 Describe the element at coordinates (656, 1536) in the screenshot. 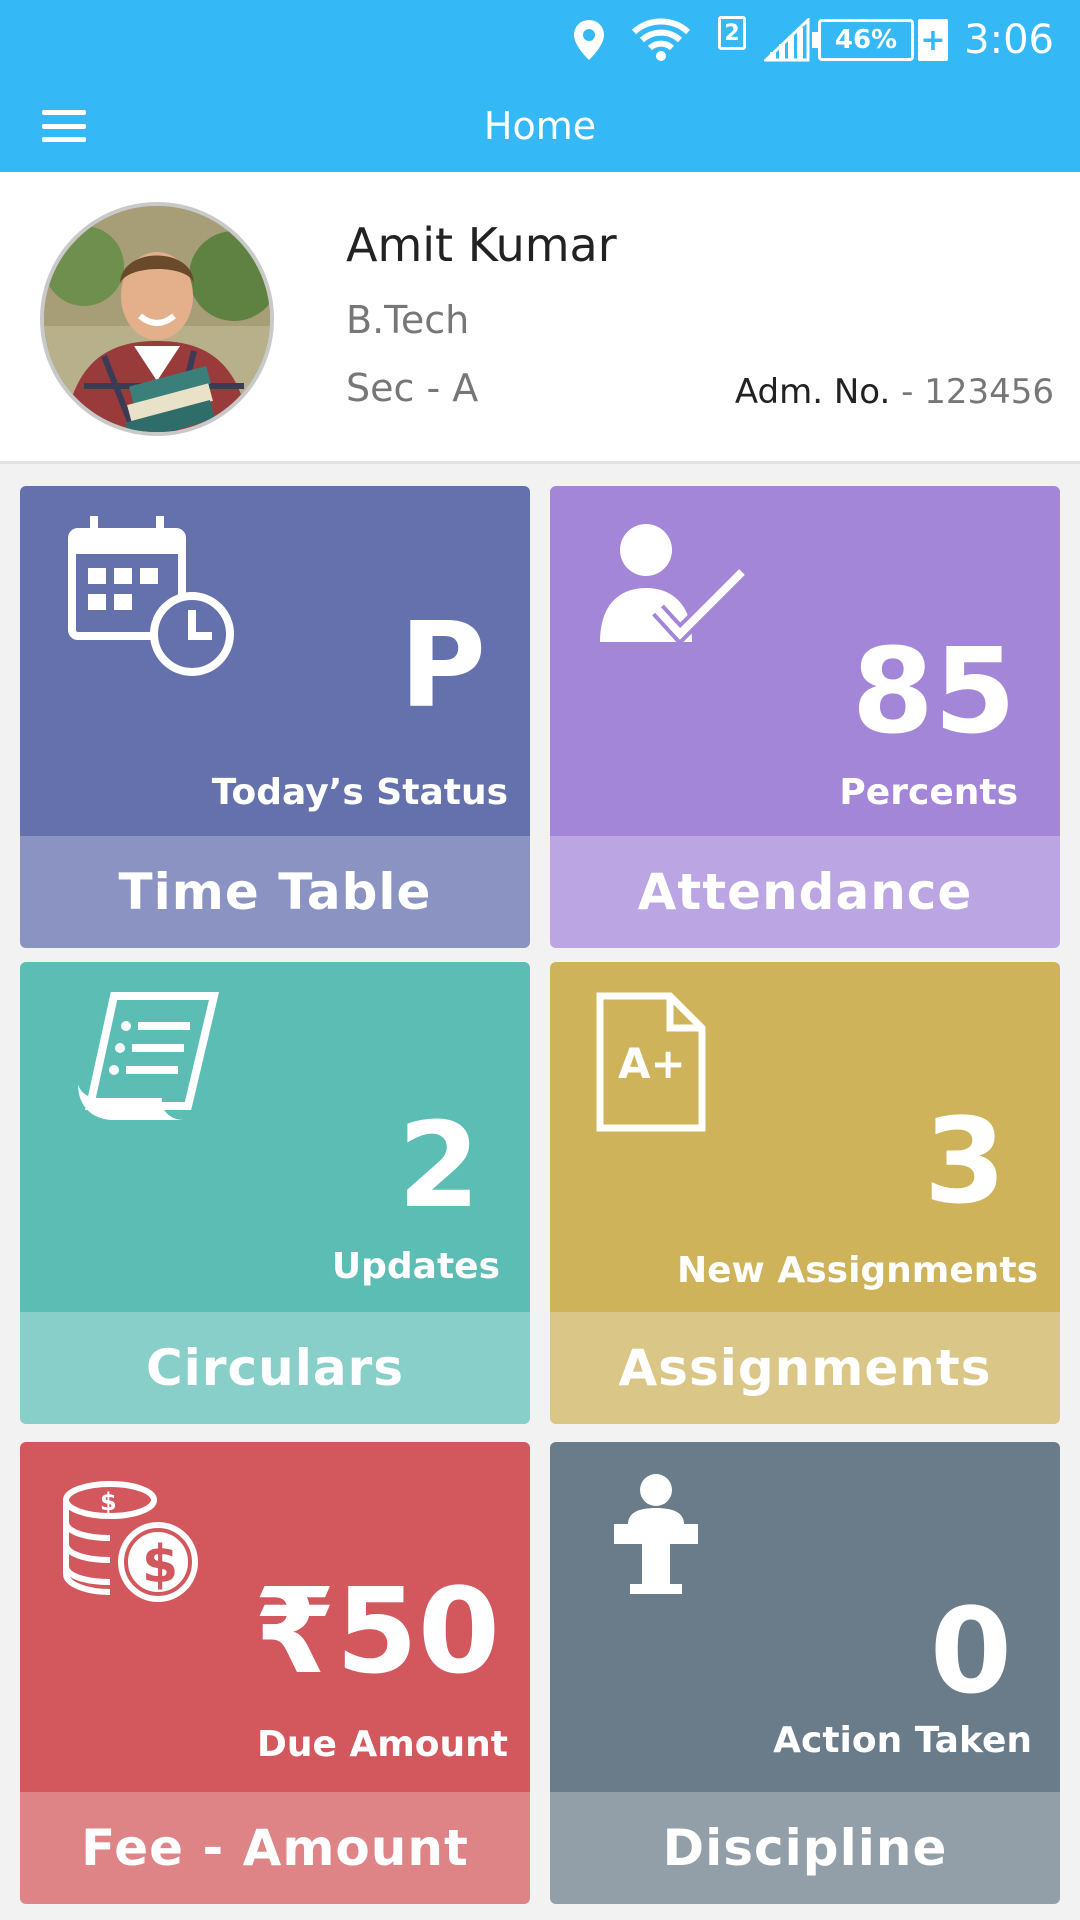

I see `podium-speaker-icon` at that location.